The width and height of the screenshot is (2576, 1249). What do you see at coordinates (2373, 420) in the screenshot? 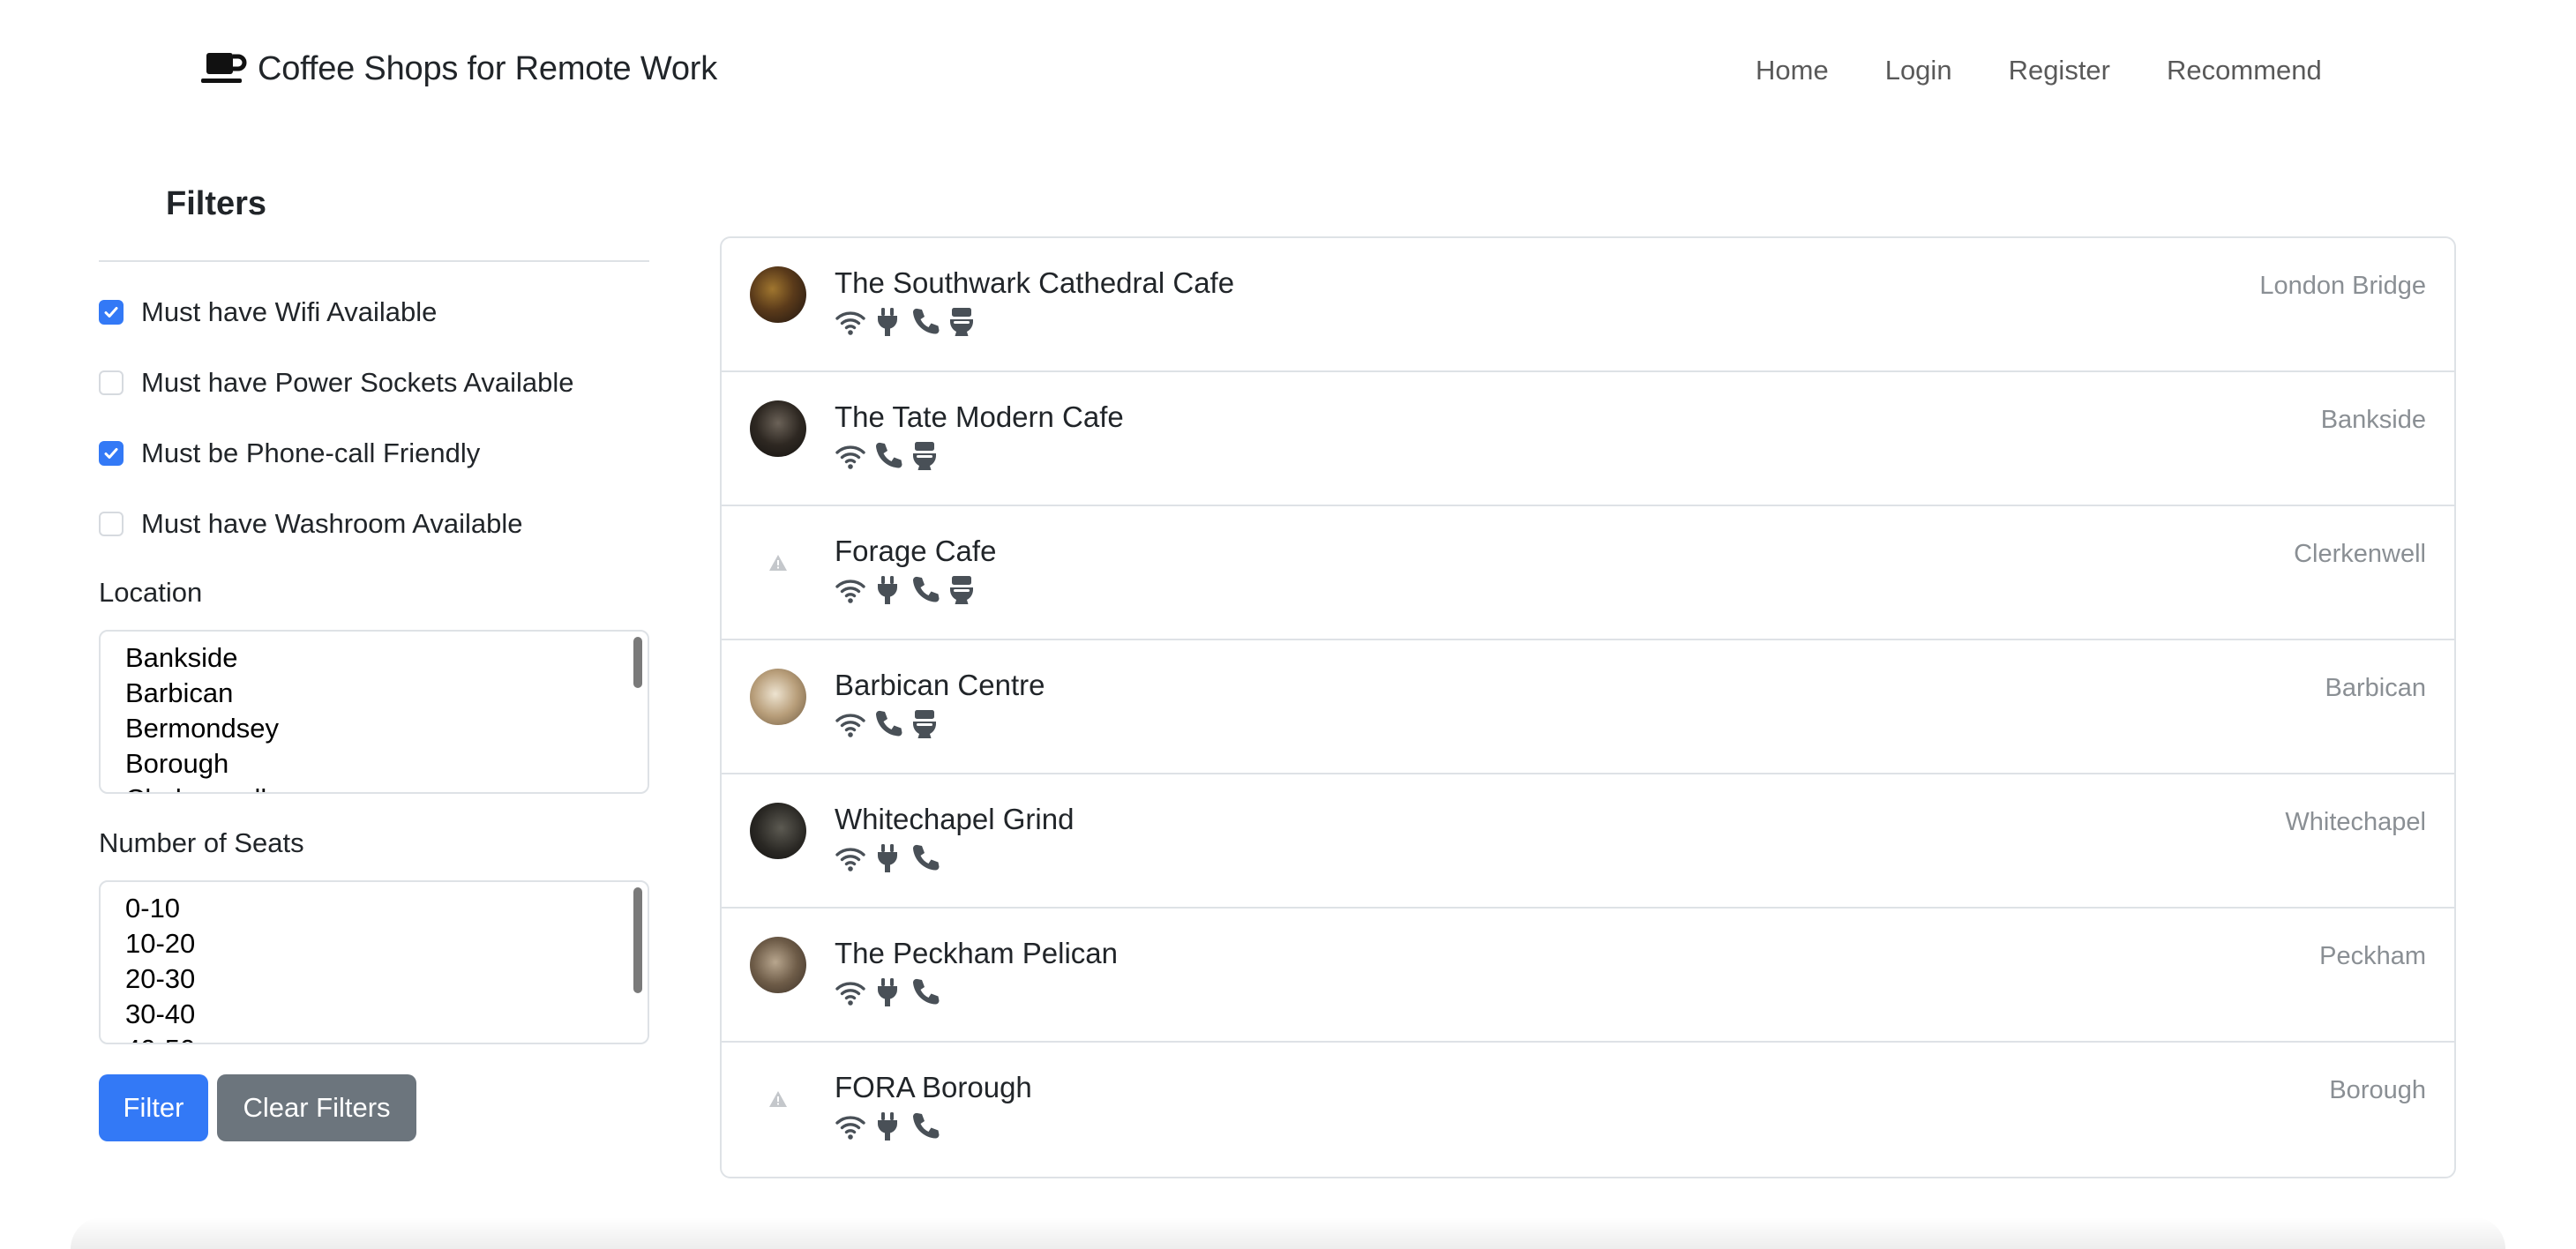
I see `shop-location: Bankside` at bounding box center [2373, 420].